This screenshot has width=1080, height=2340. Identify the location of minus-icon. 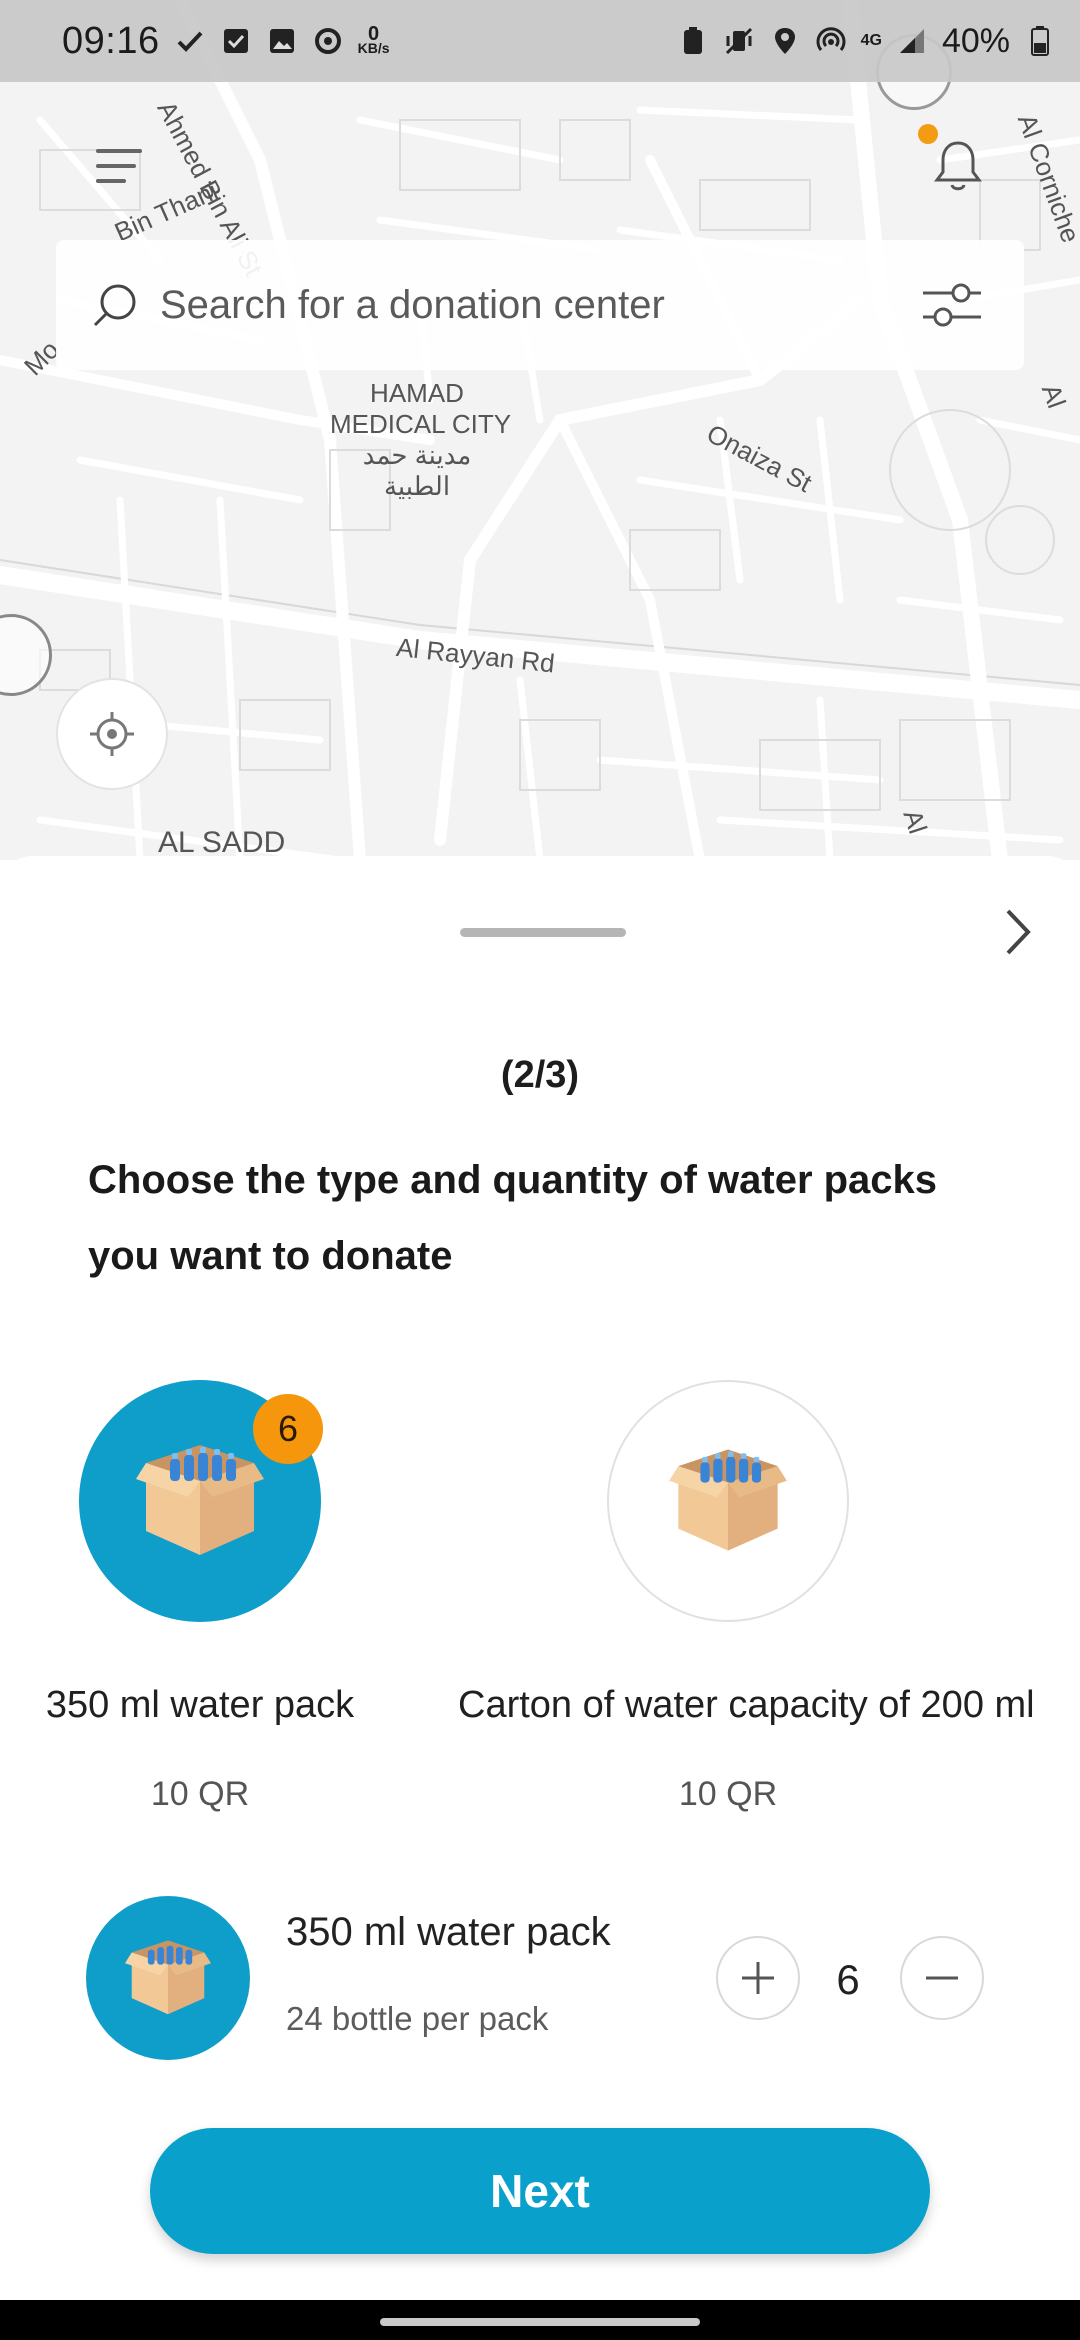
(942, 1978).